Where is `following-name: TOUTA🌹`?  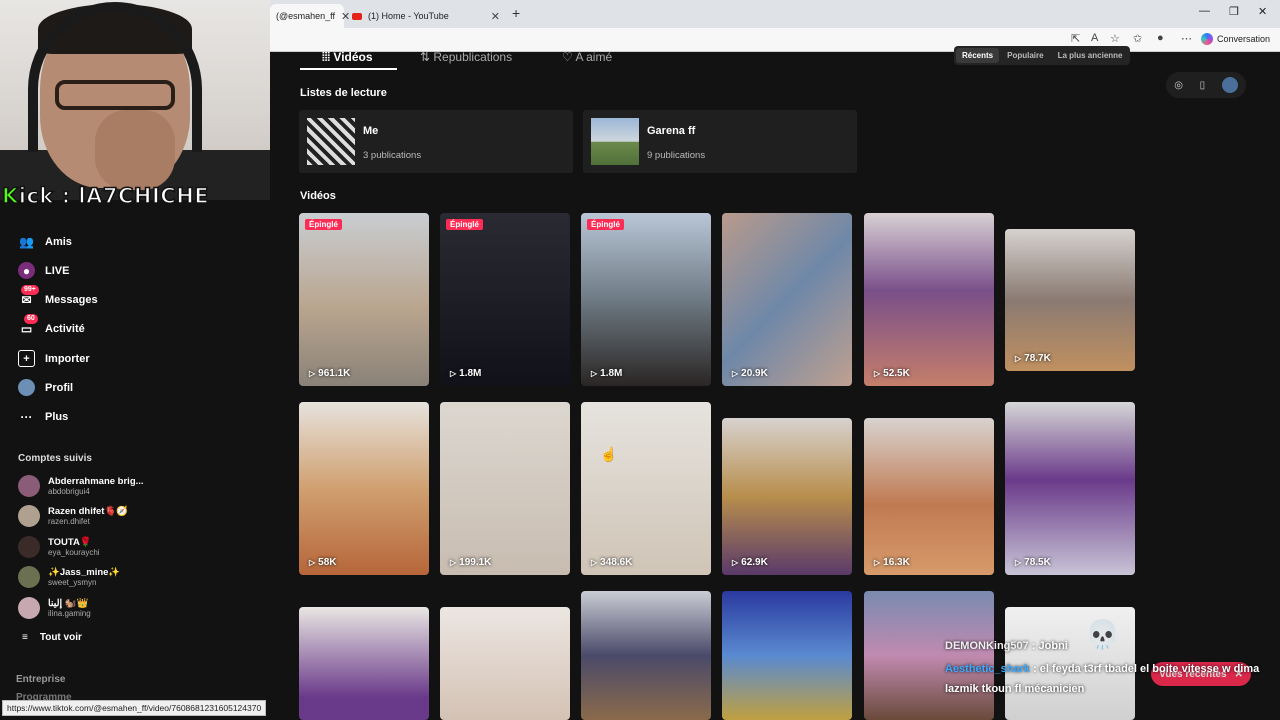 following-name: TOUTA🌹 is located at coordinates (70, 542).